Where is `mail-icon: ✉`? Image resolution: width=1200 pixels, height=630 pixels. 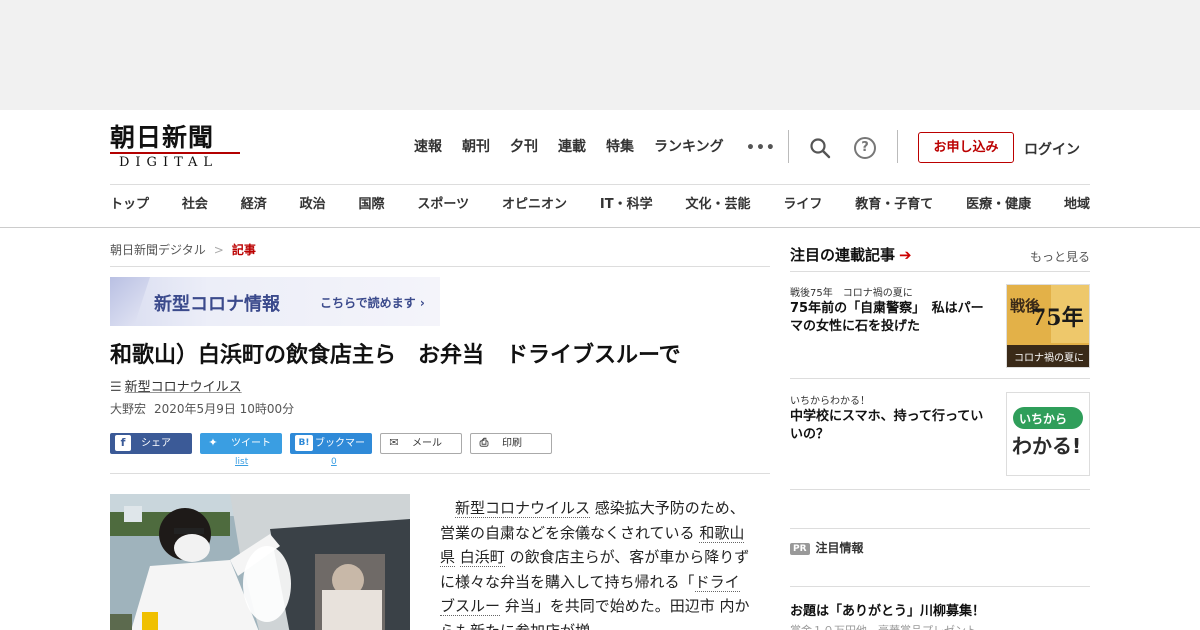 mail-icon: ✉ is located at coordinates (394, 442).